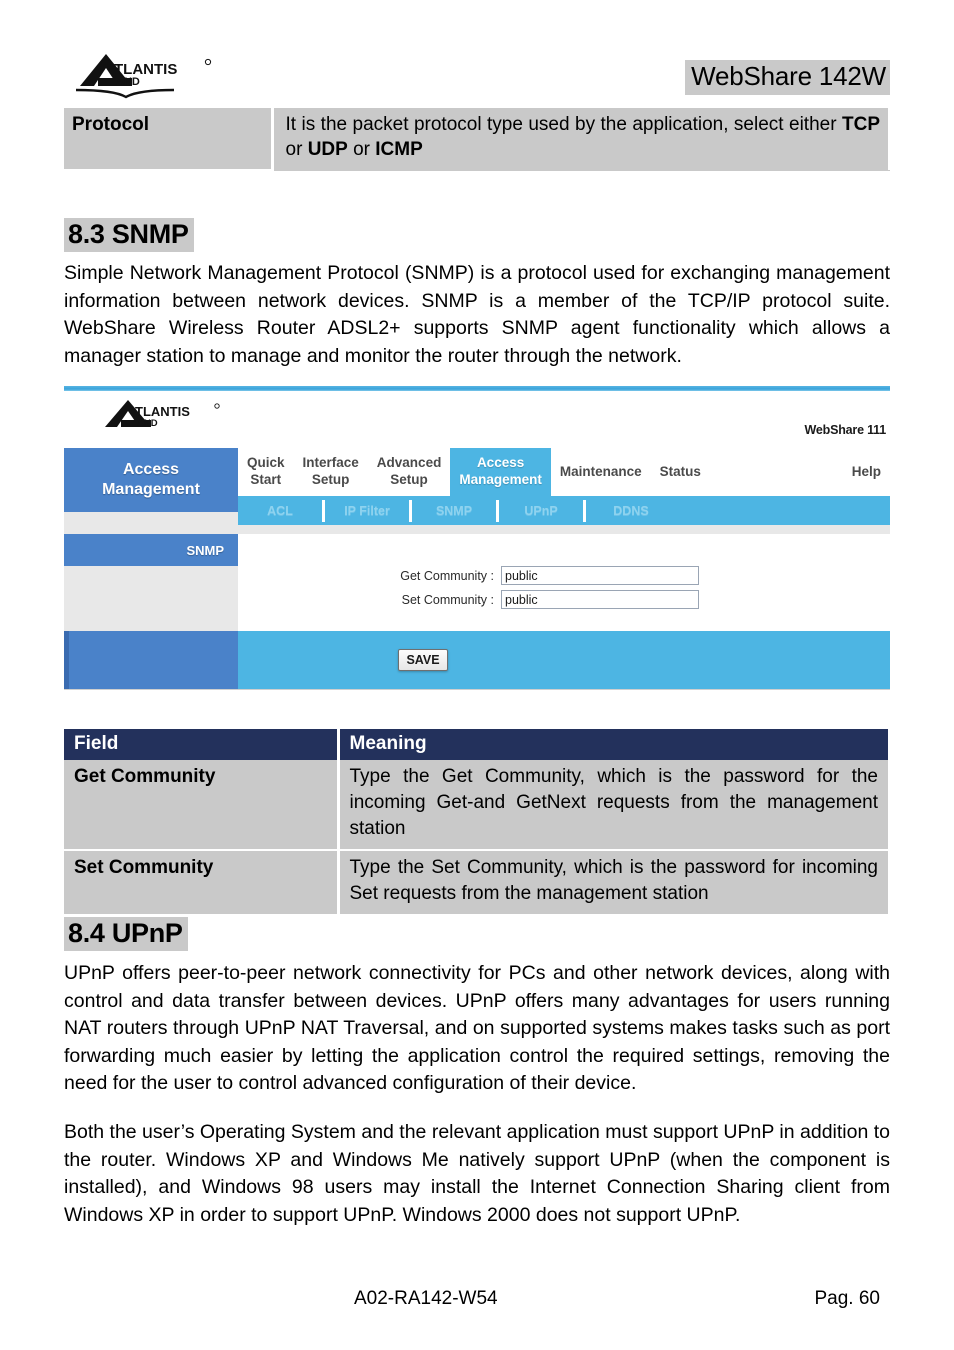 This screenshot has height=1350, width=954. What do you see at coordinates (631, 511) in the screenshot?
I see `router-subnav-ddns: DDNS` at bounding box center [631, 511].